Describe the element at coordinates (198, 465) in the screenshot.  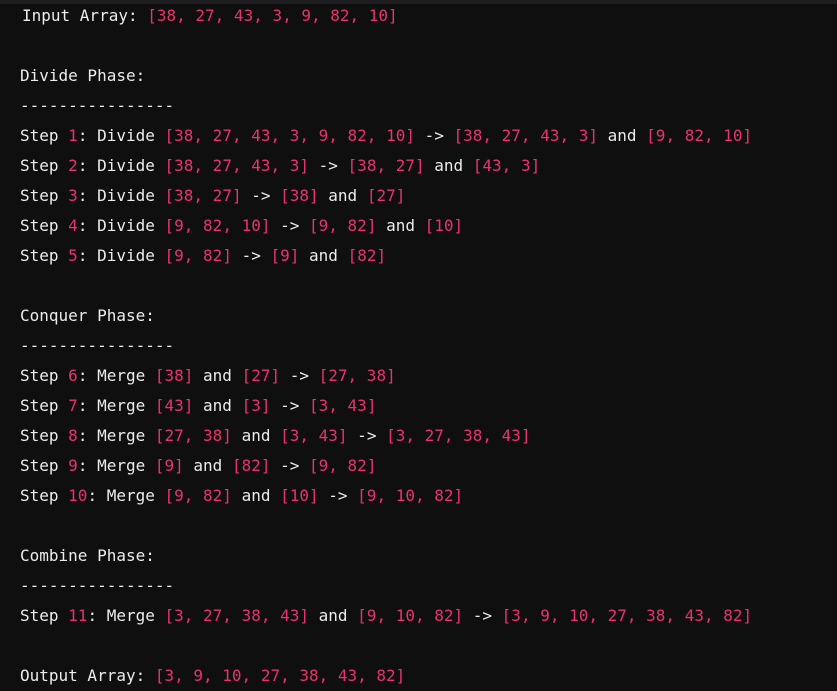
I see `conquer-step-9: Step 9: Merge [9] and [82] -> [9, 82]` at that location.